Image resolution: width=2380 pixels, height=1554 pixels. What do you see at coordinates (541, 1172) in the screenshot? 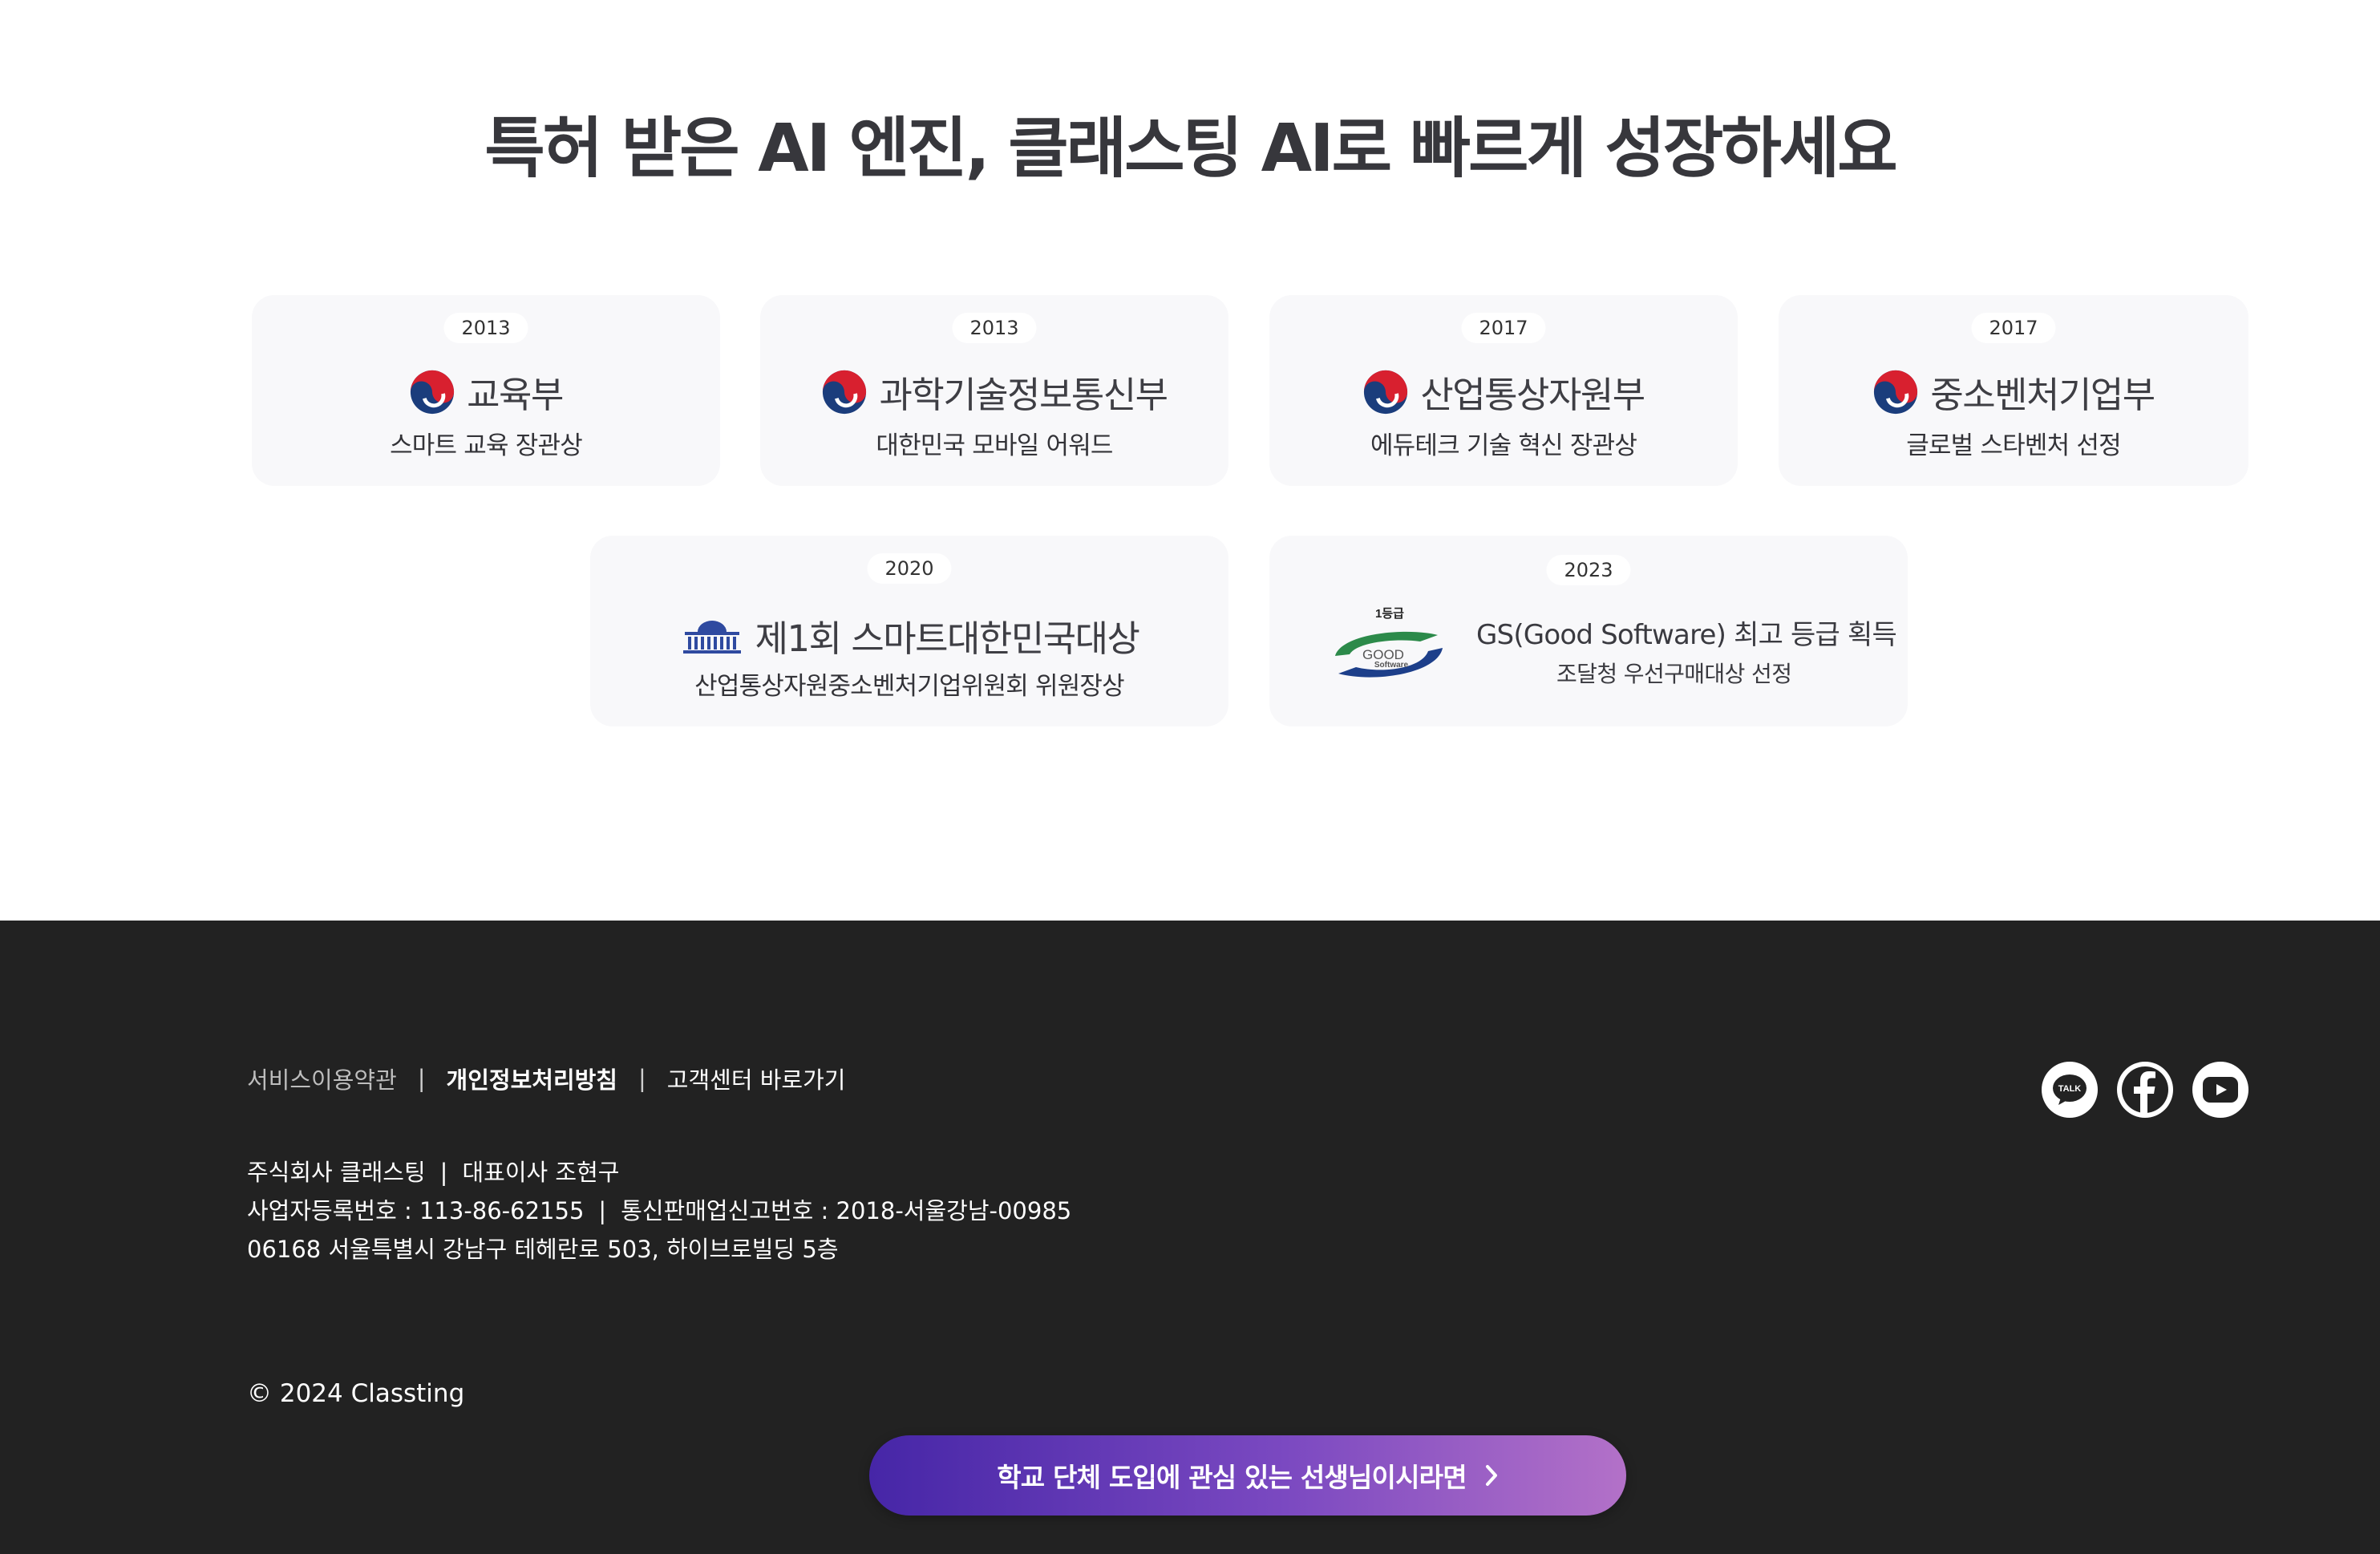
I see `ceo-name: 대표이사 조현구` at bounding box center [541, 1172].